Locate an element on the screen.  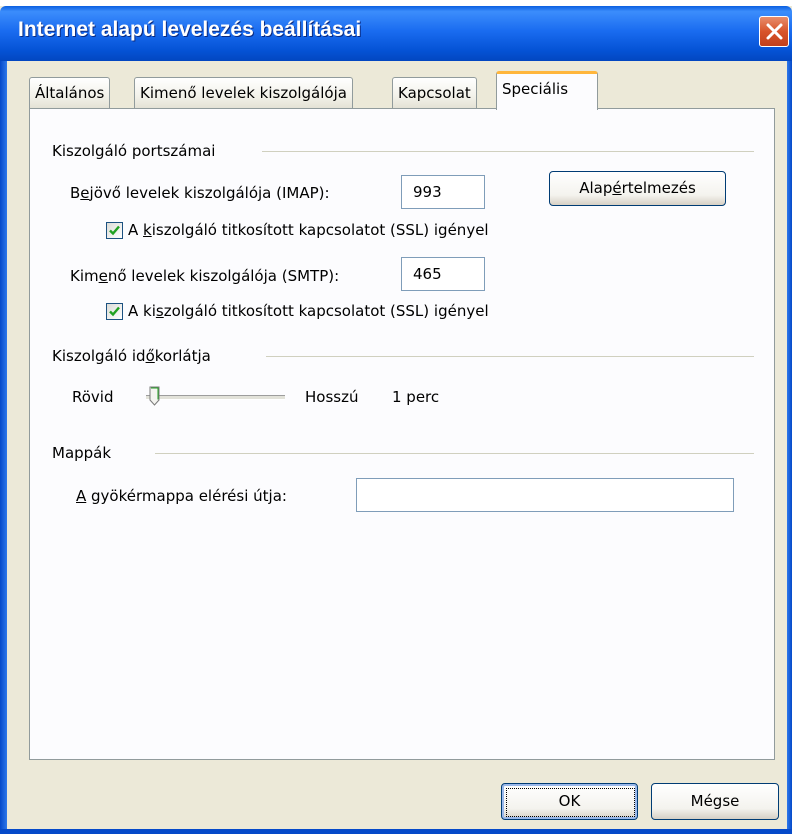
tab-outgoing-server: Kimenő levelek kiszolgálója is located at coordinates (243, 92).